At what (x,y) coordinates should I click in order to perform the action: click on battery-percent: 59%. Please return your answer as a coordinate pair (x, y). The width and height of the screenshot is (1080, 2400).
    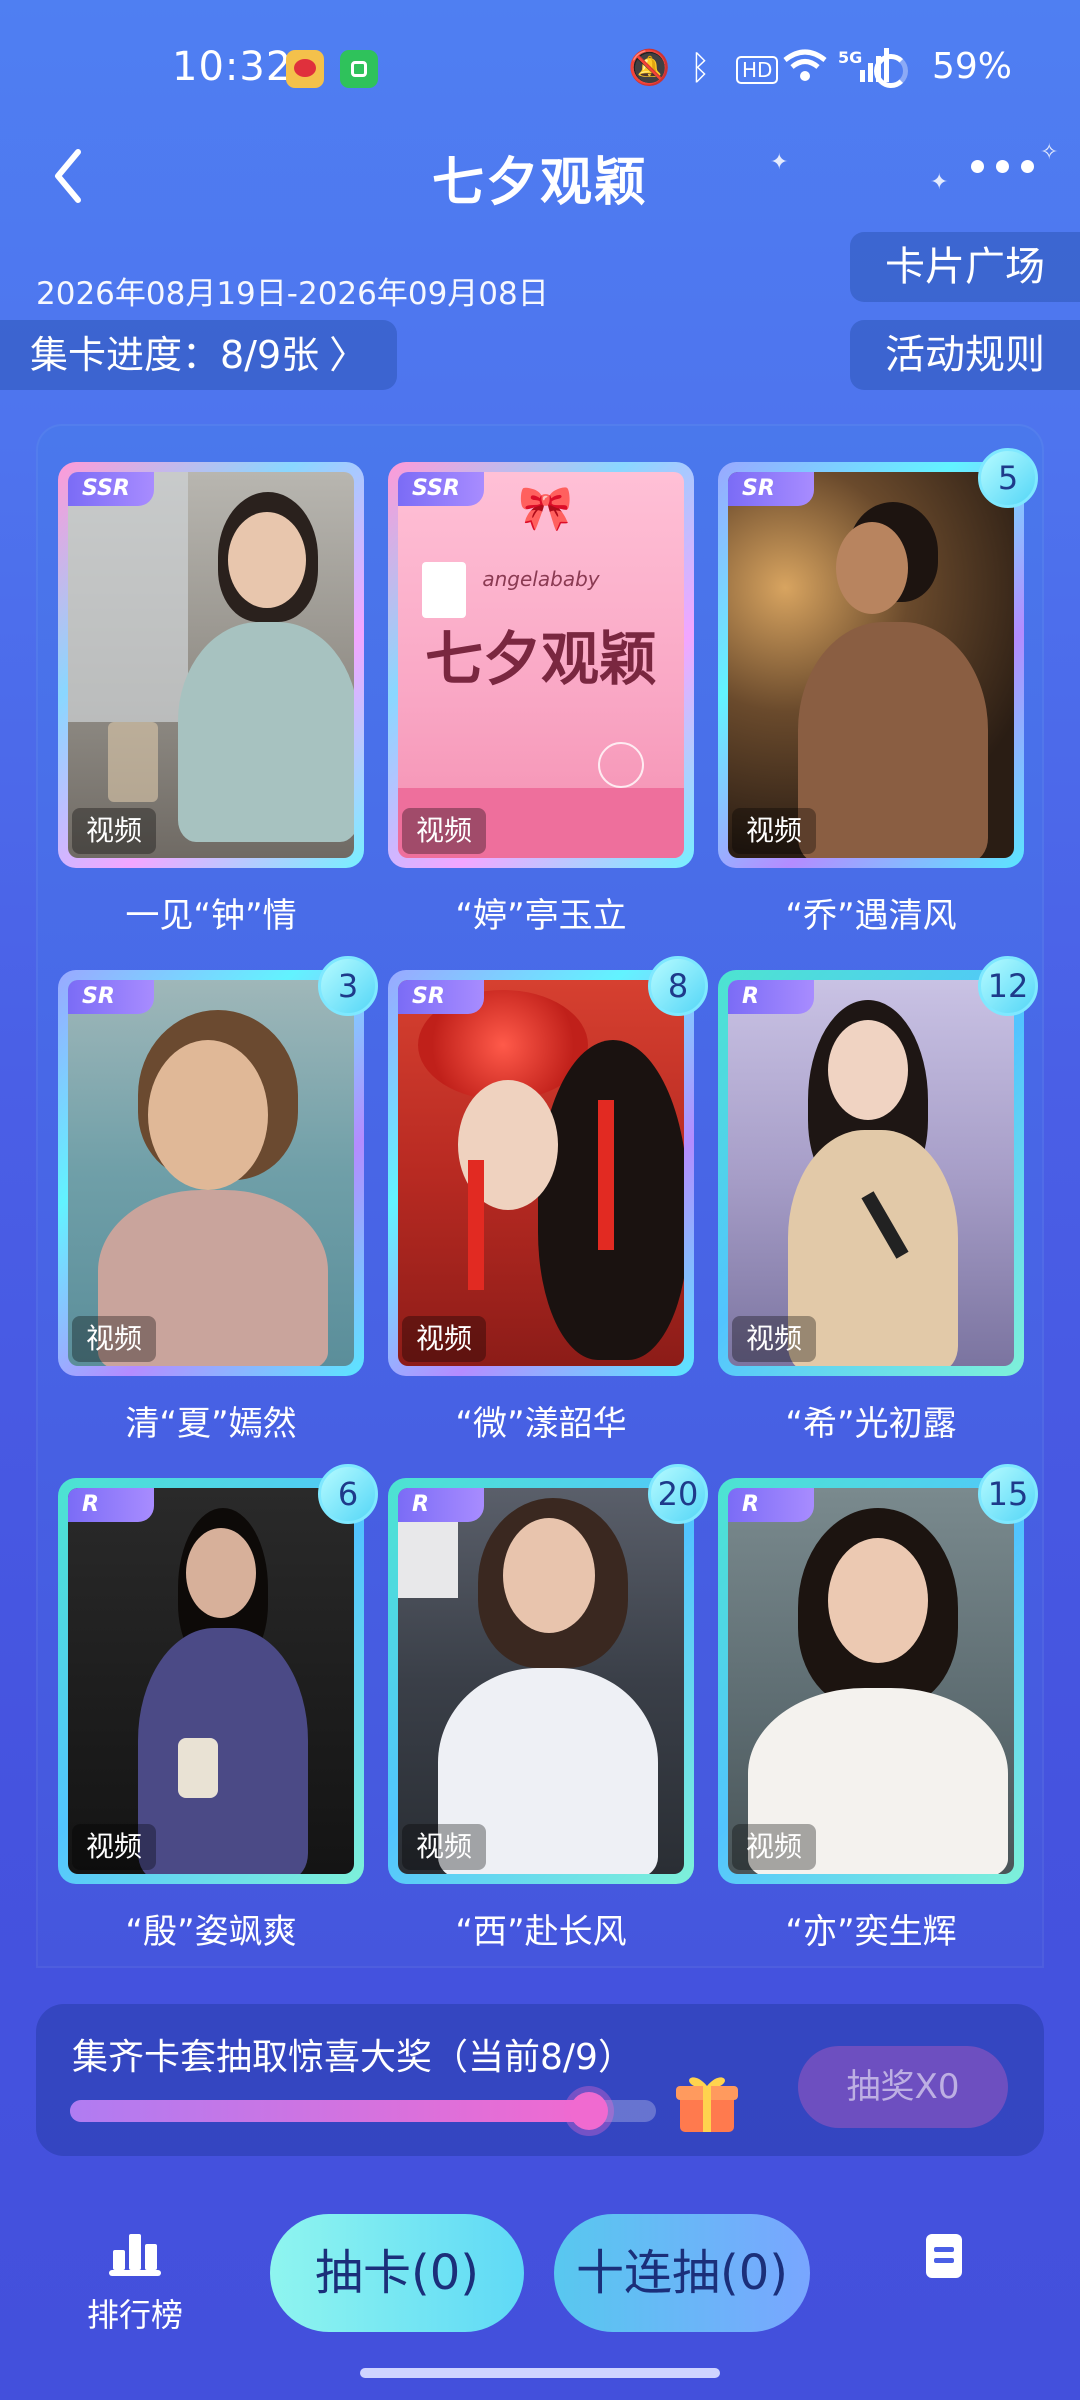
    Looking at the image, I should click on (971, 66).